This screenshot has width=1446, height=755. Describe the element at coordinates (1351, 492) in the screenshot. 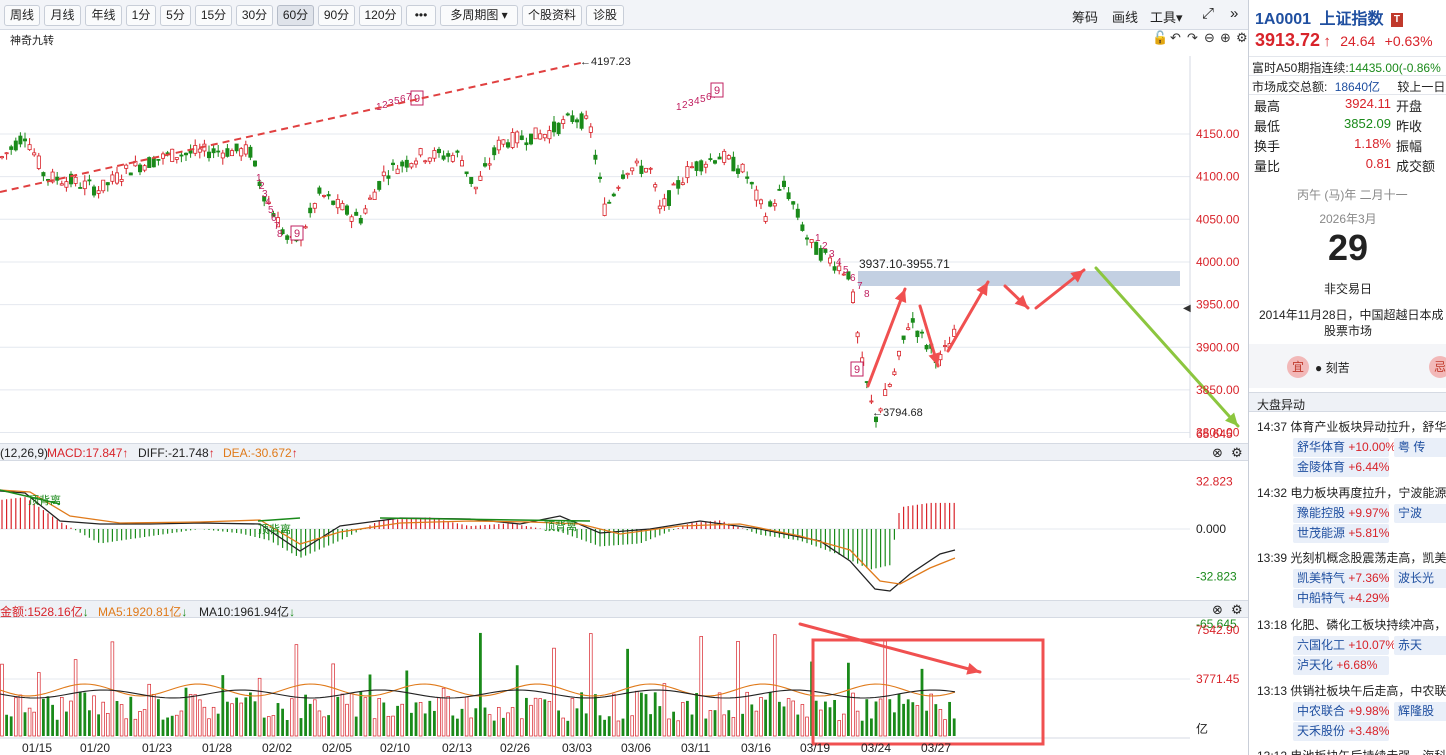

I see `news-item: 14:32 电力板块再度拉升，宁波能源` at that location.